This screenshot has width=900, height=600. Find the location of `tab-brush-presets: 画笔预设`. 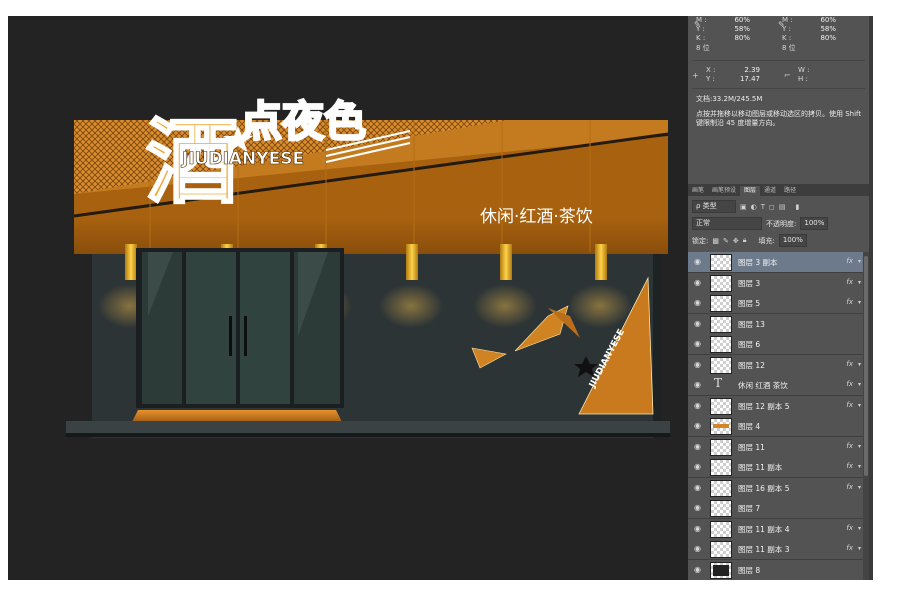

tab-brush-presets: 画笔预设 is located at coordinates (724, 191).